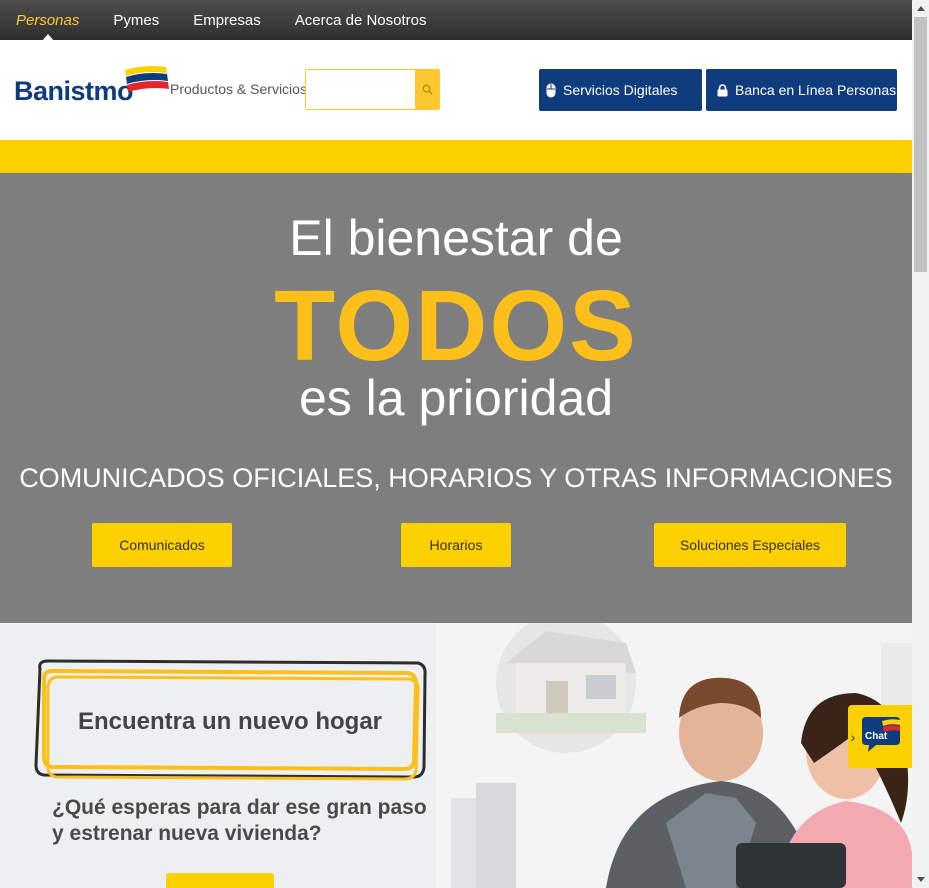  I want to click on scroll-down-icon, so click(920, 879).